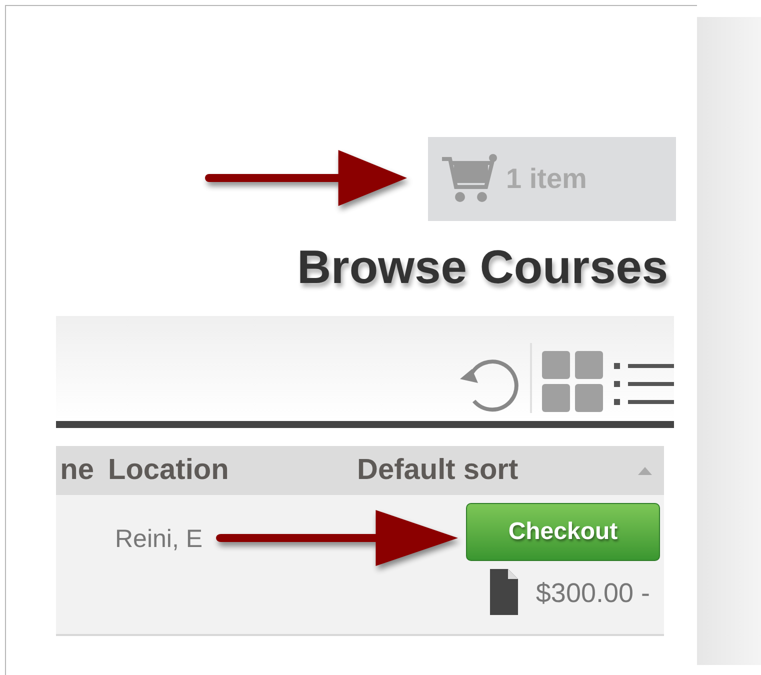 This screenshot has width=761, height=675. What do you see at coordinates (644, 384) in the screenshot?
I see `list-view-icon` at bounding box center [644, 384].